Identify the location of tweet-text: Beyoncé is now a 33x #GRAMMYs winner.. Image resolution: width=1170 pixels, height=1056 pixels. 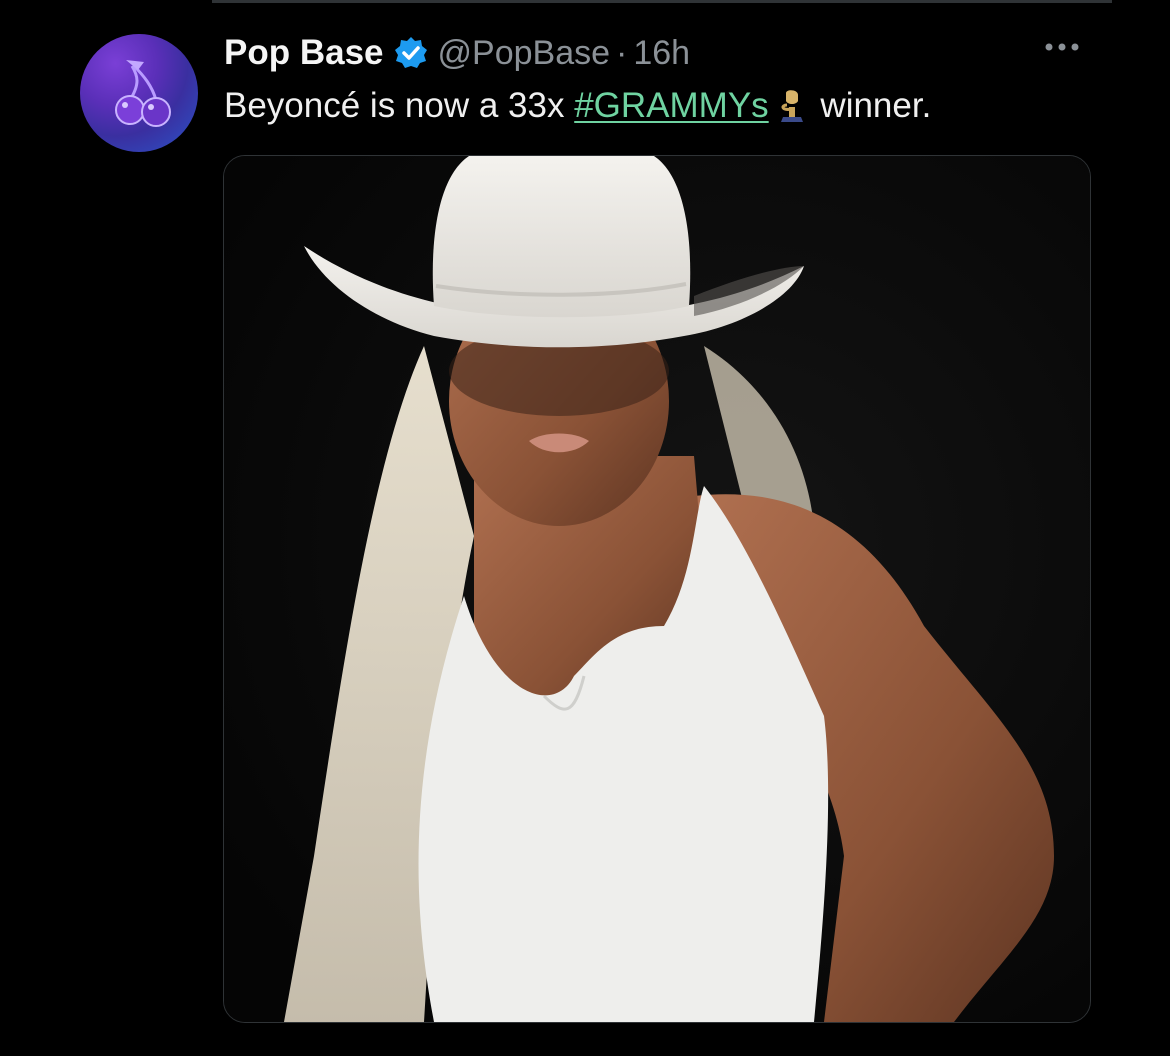
(577, 109).